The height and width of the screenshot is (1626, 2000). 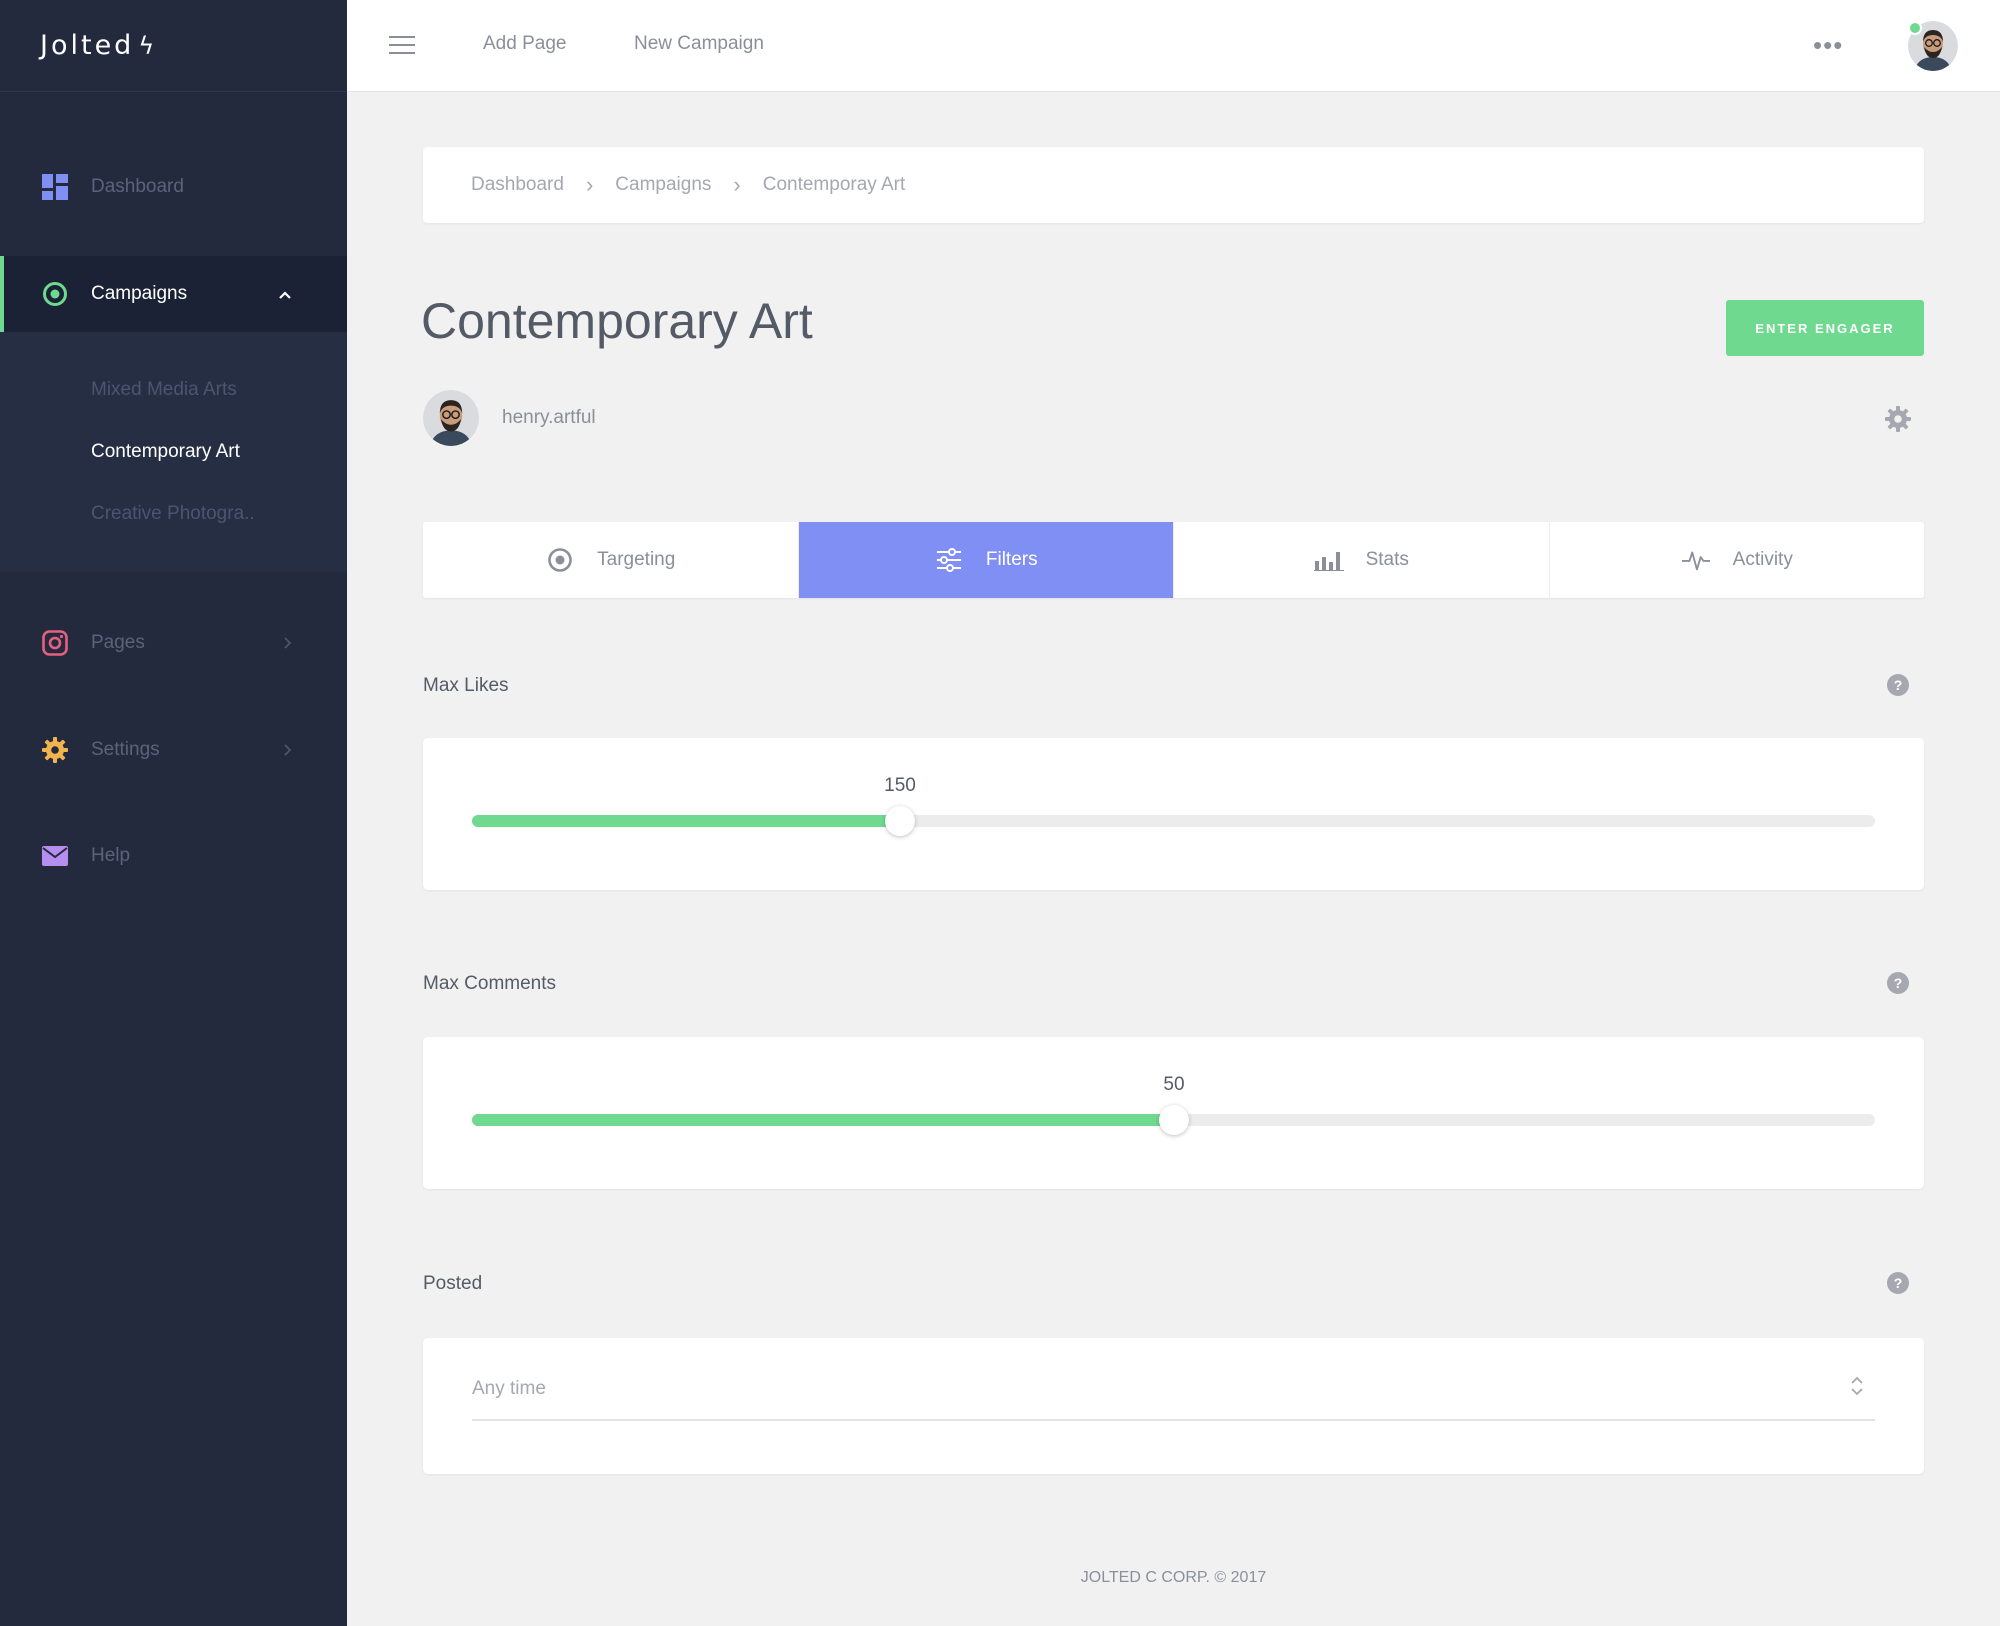 I want to click on bar-chart-icon, so click(x=1328, y=560).